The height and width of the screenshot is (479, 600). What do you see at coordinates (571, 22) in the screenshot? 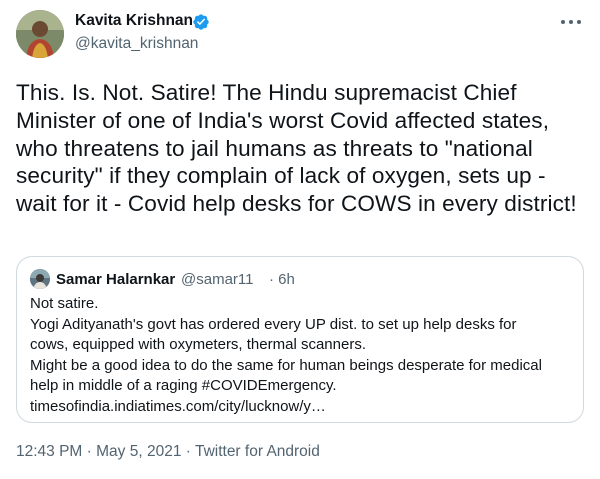
I see `more-options-icon` at bounding box center [571, 22].